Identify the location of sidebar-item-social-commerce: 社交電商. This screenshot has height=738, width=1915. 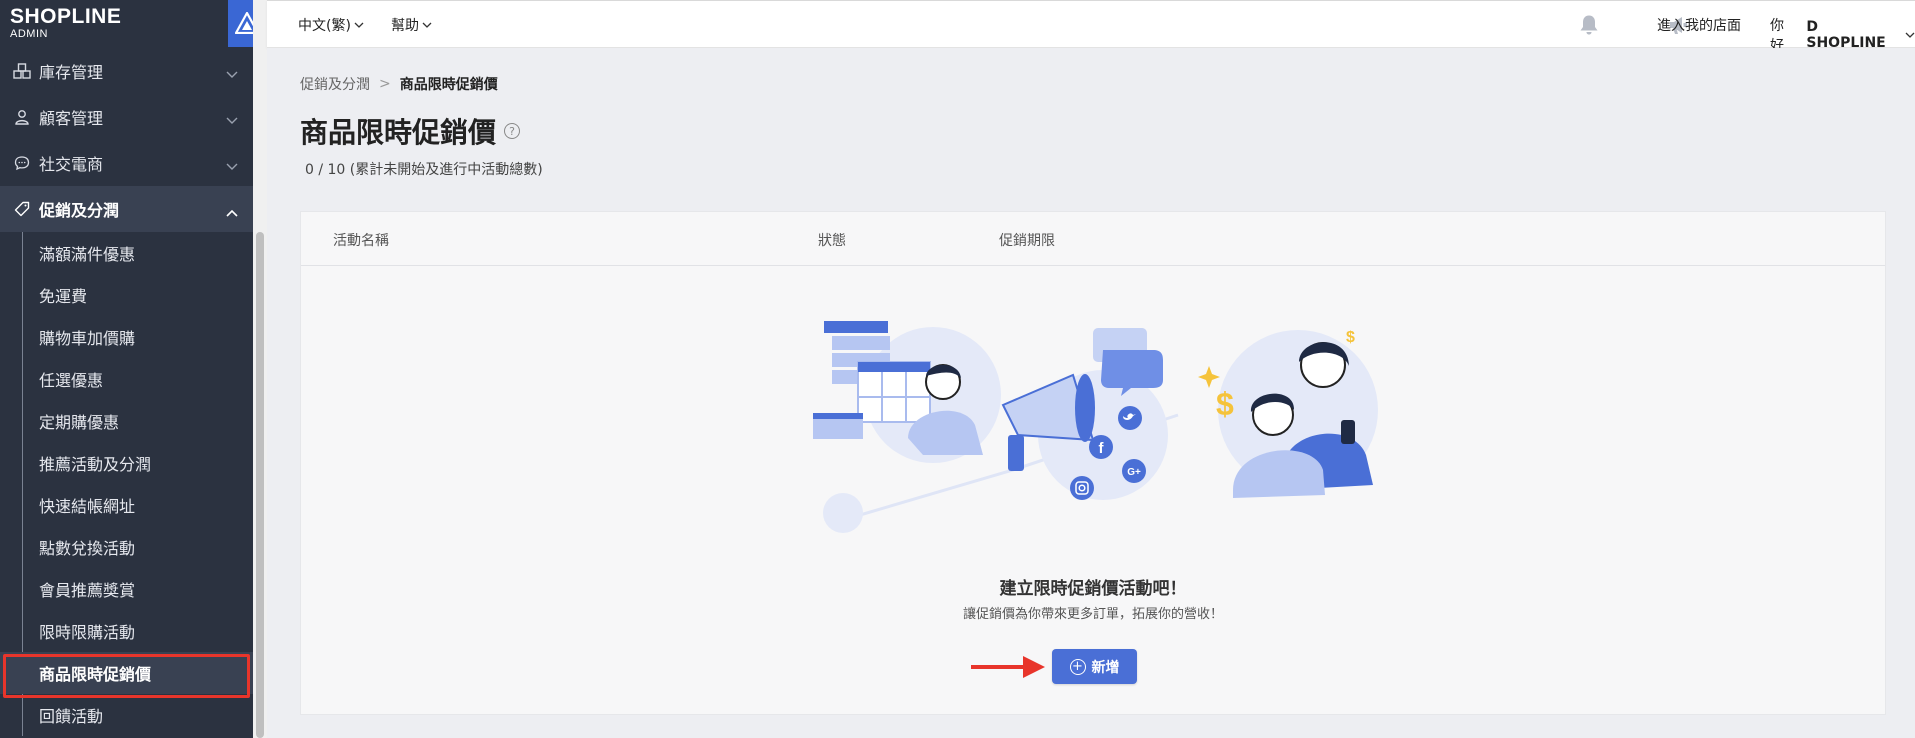
(126, 163).